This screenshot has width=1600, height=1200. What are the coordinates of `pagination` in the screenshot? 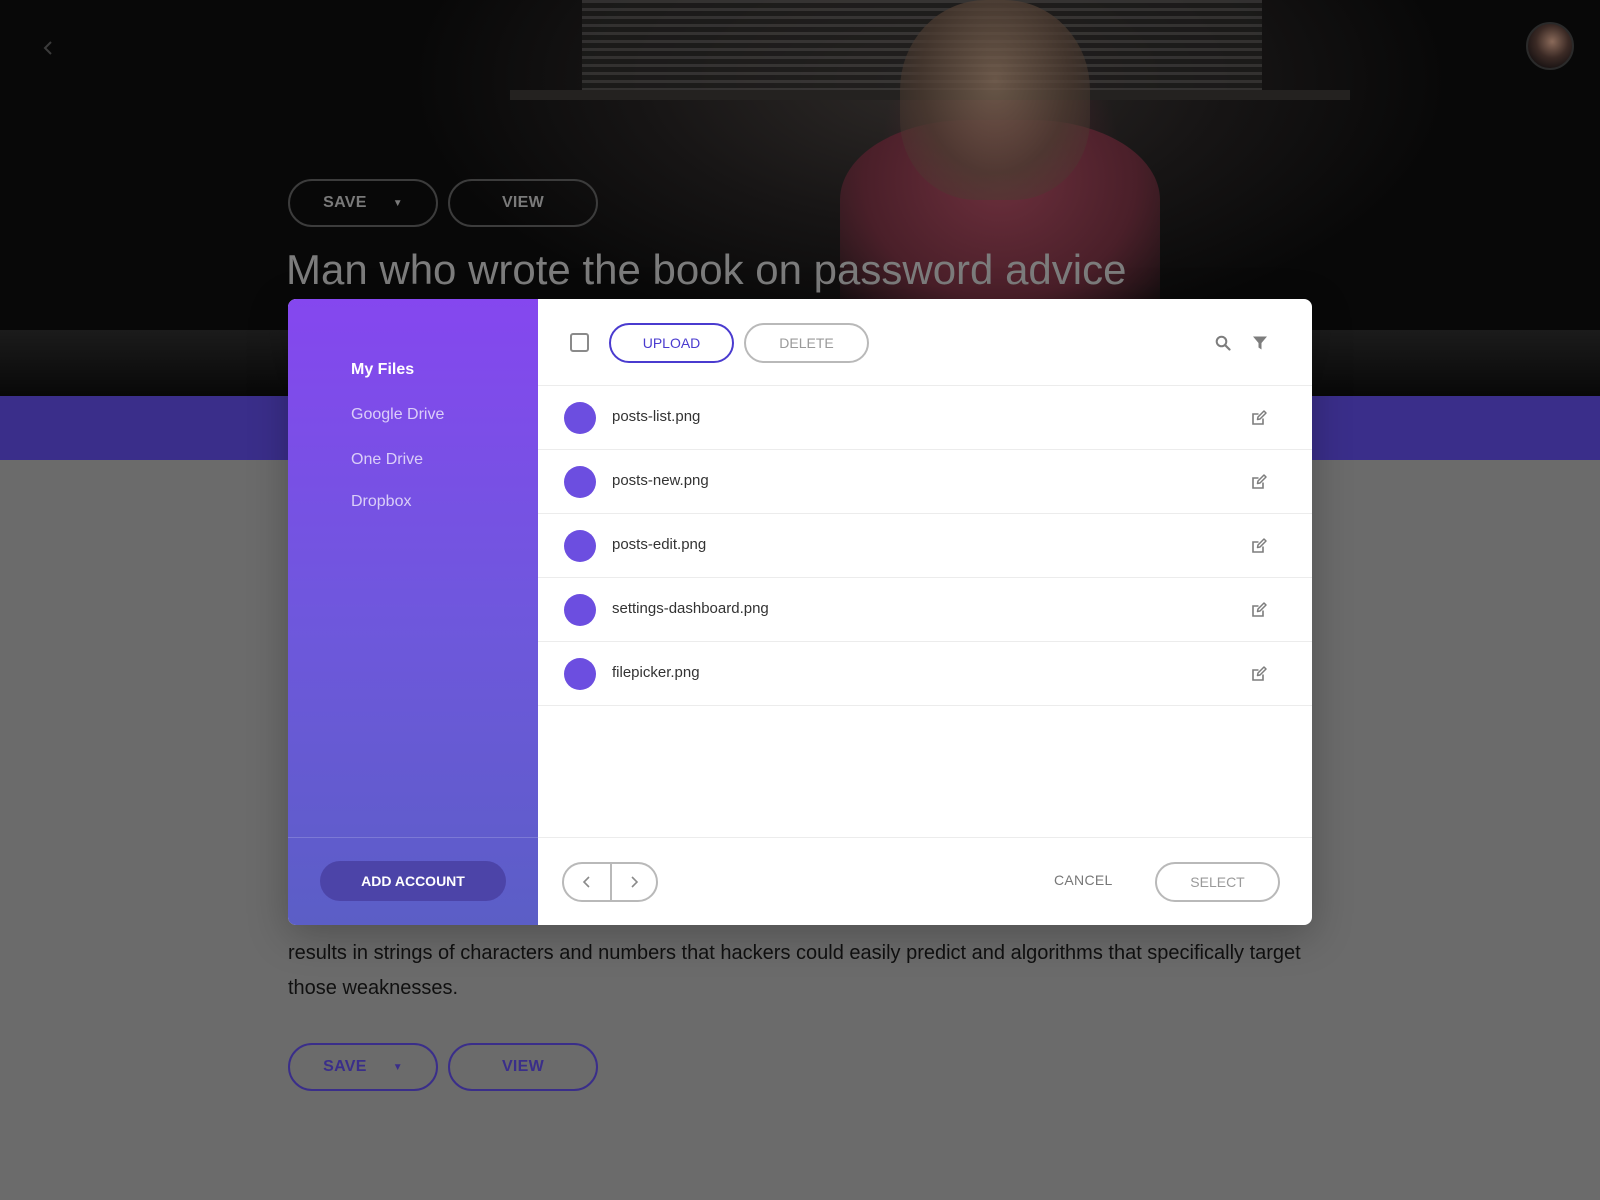 It's located at (610, 882).